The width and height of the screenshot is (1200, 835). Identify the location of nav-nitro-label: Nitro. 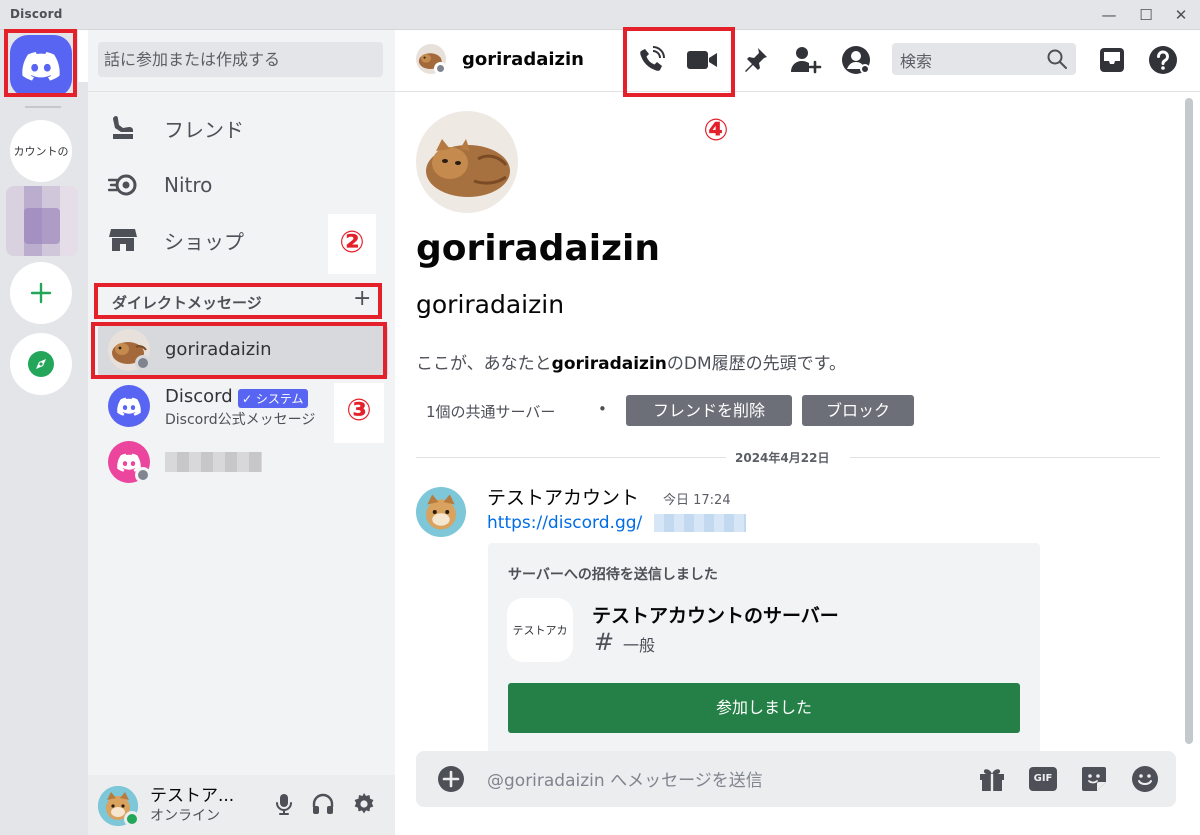
(188, 185).